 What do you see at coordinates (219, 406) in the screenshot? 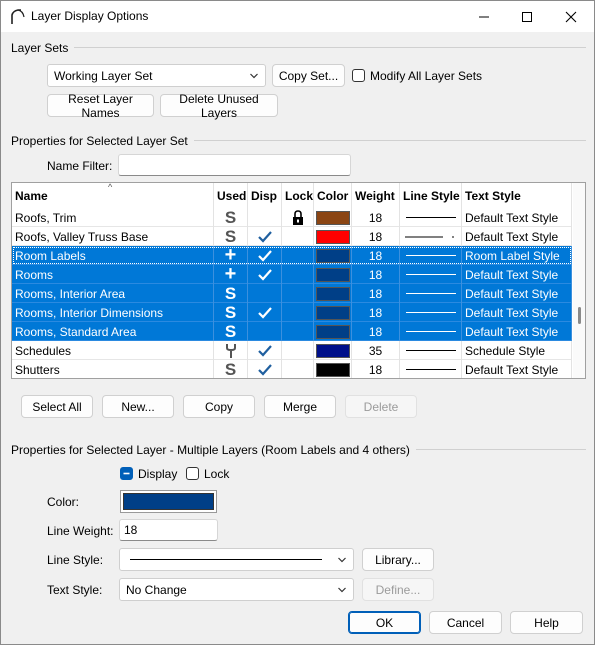
I see `copy-layer-button: Copy` at bounding box center [219, 406].